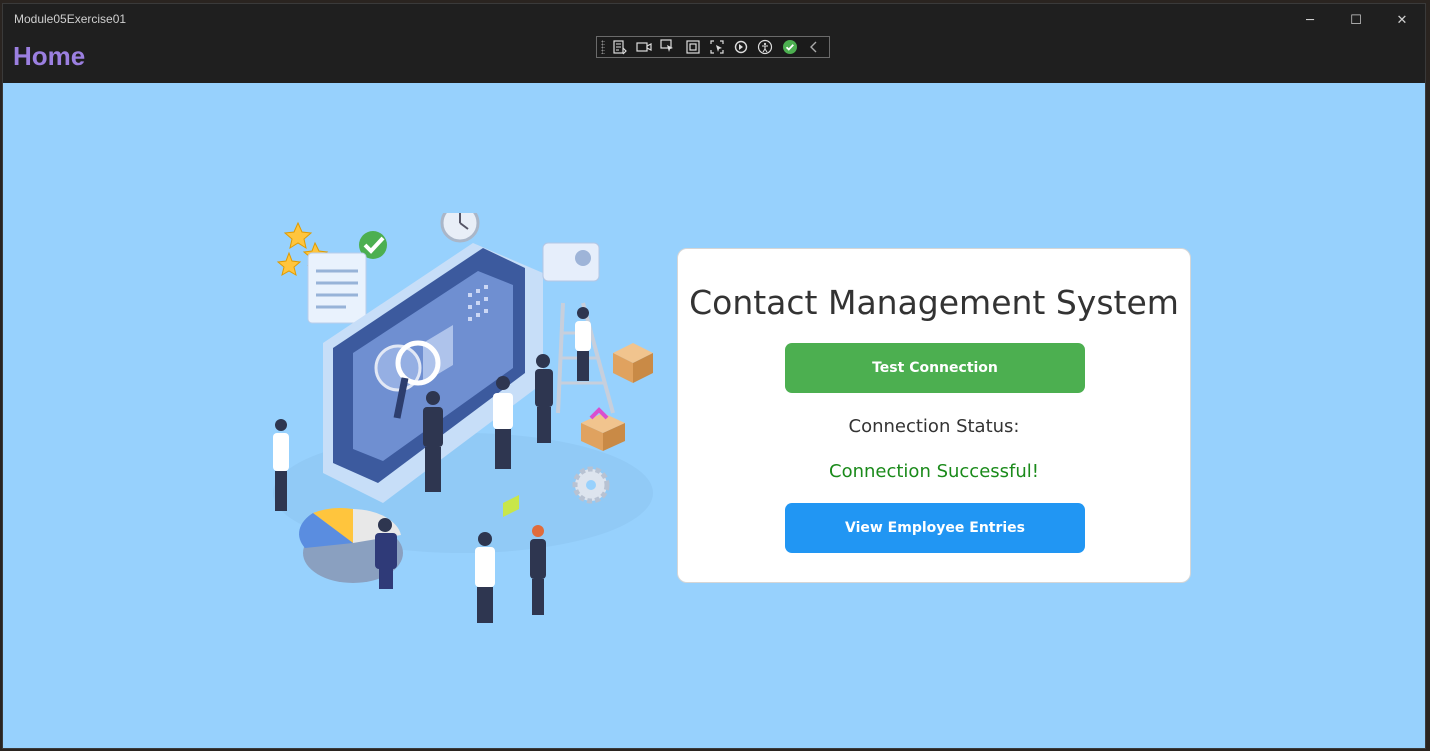 This screenshot has width=1430, height=751. I want to click on maximize-button: ☐, so click(1356, 20).